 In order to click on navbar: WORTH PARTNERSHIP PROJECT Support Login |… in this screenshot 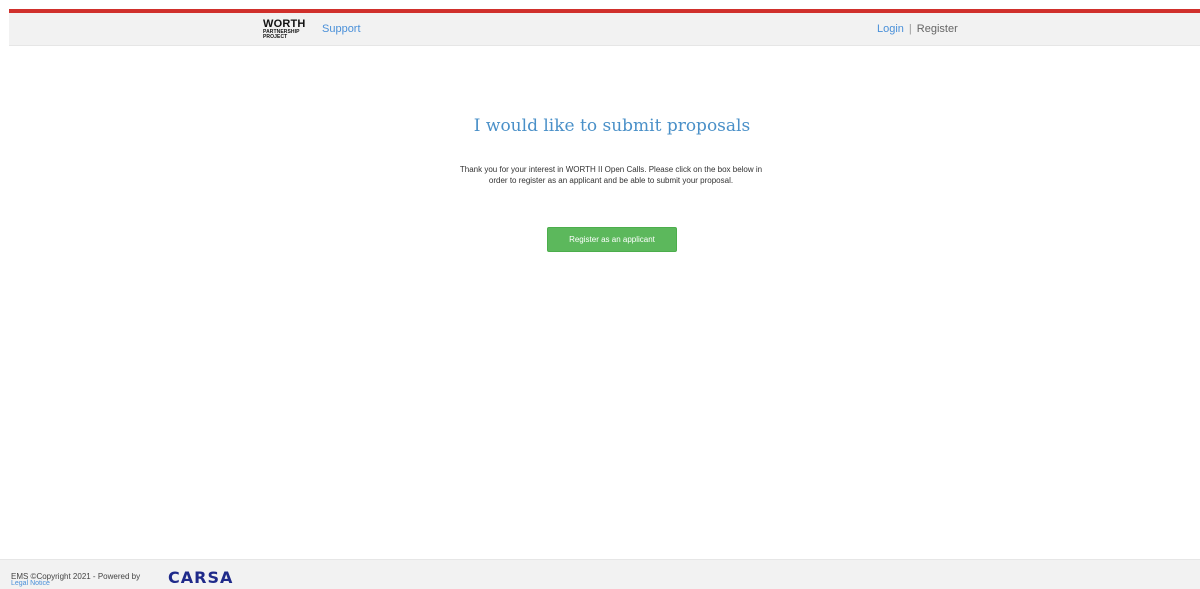, I will do `click(604, 29)`.